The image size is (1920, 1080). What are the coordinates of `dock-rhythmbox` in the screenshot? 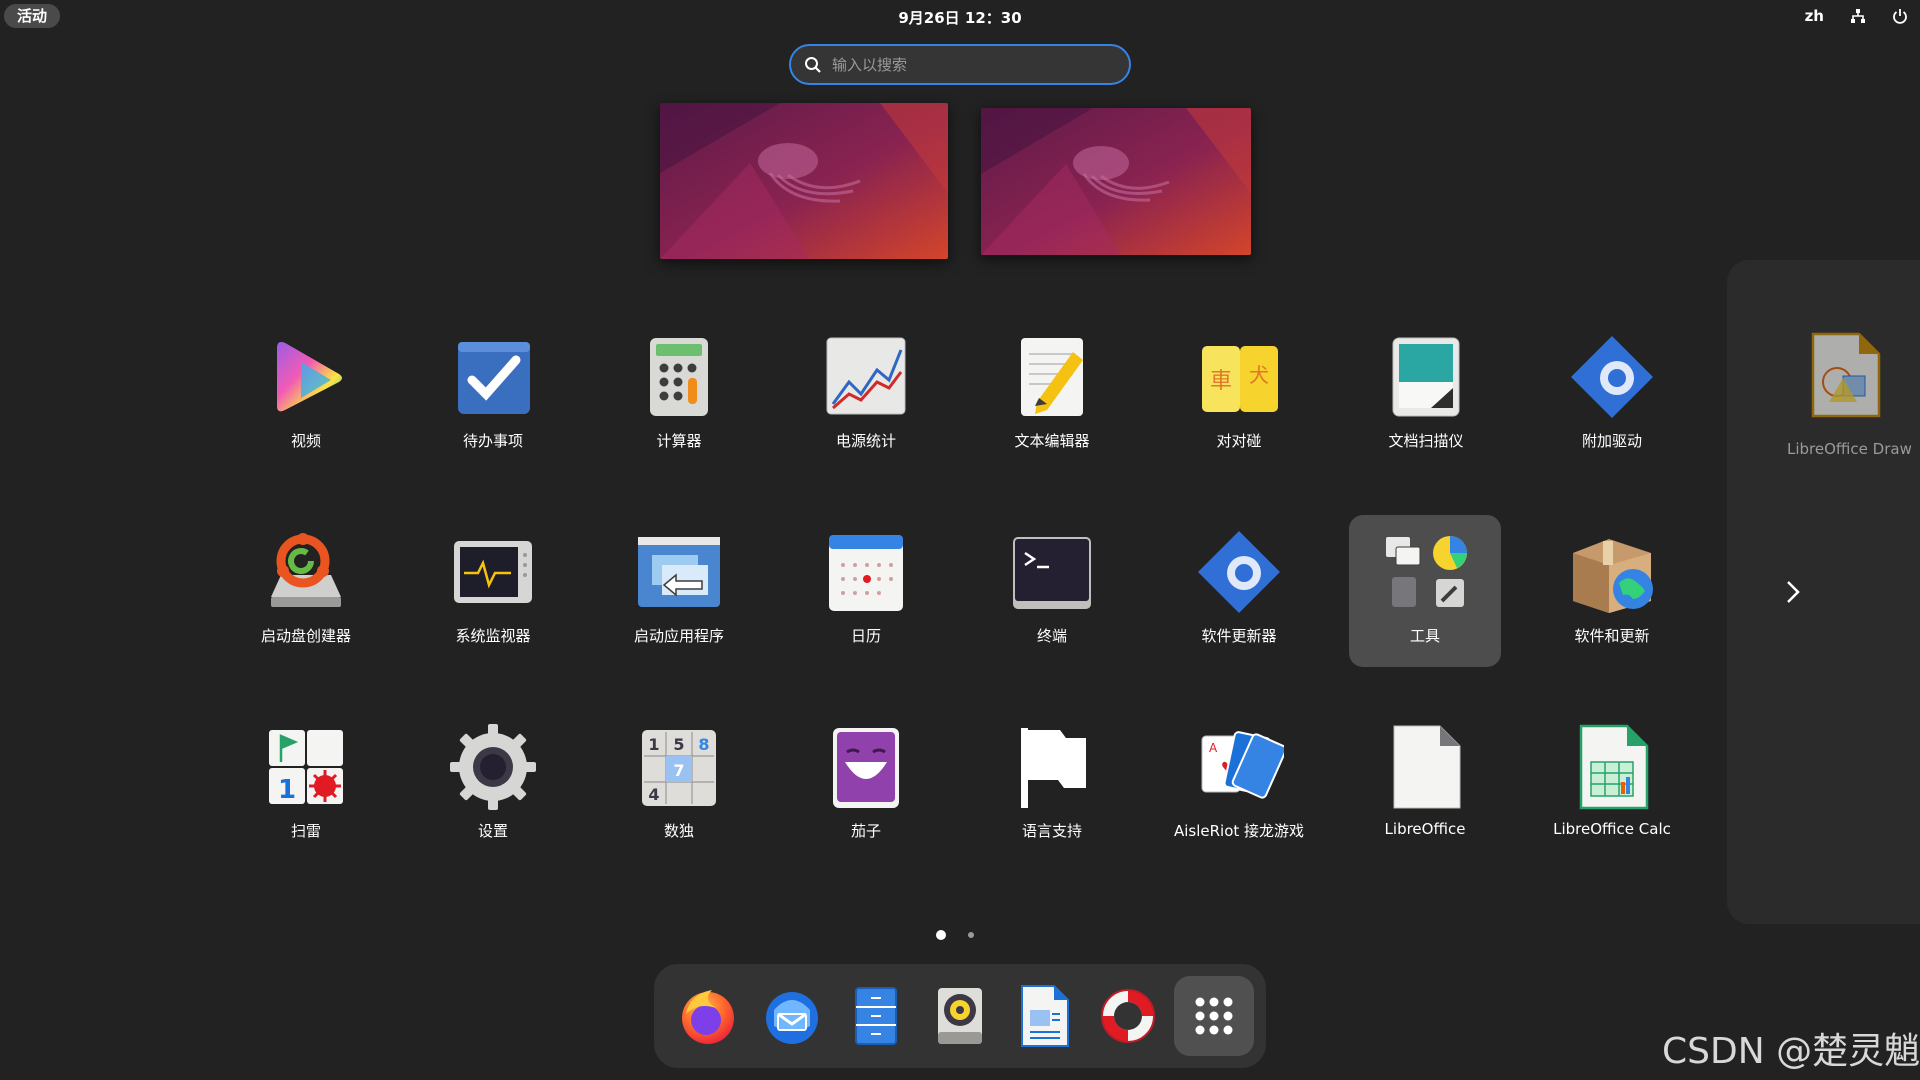 It's located at (960, 1016).